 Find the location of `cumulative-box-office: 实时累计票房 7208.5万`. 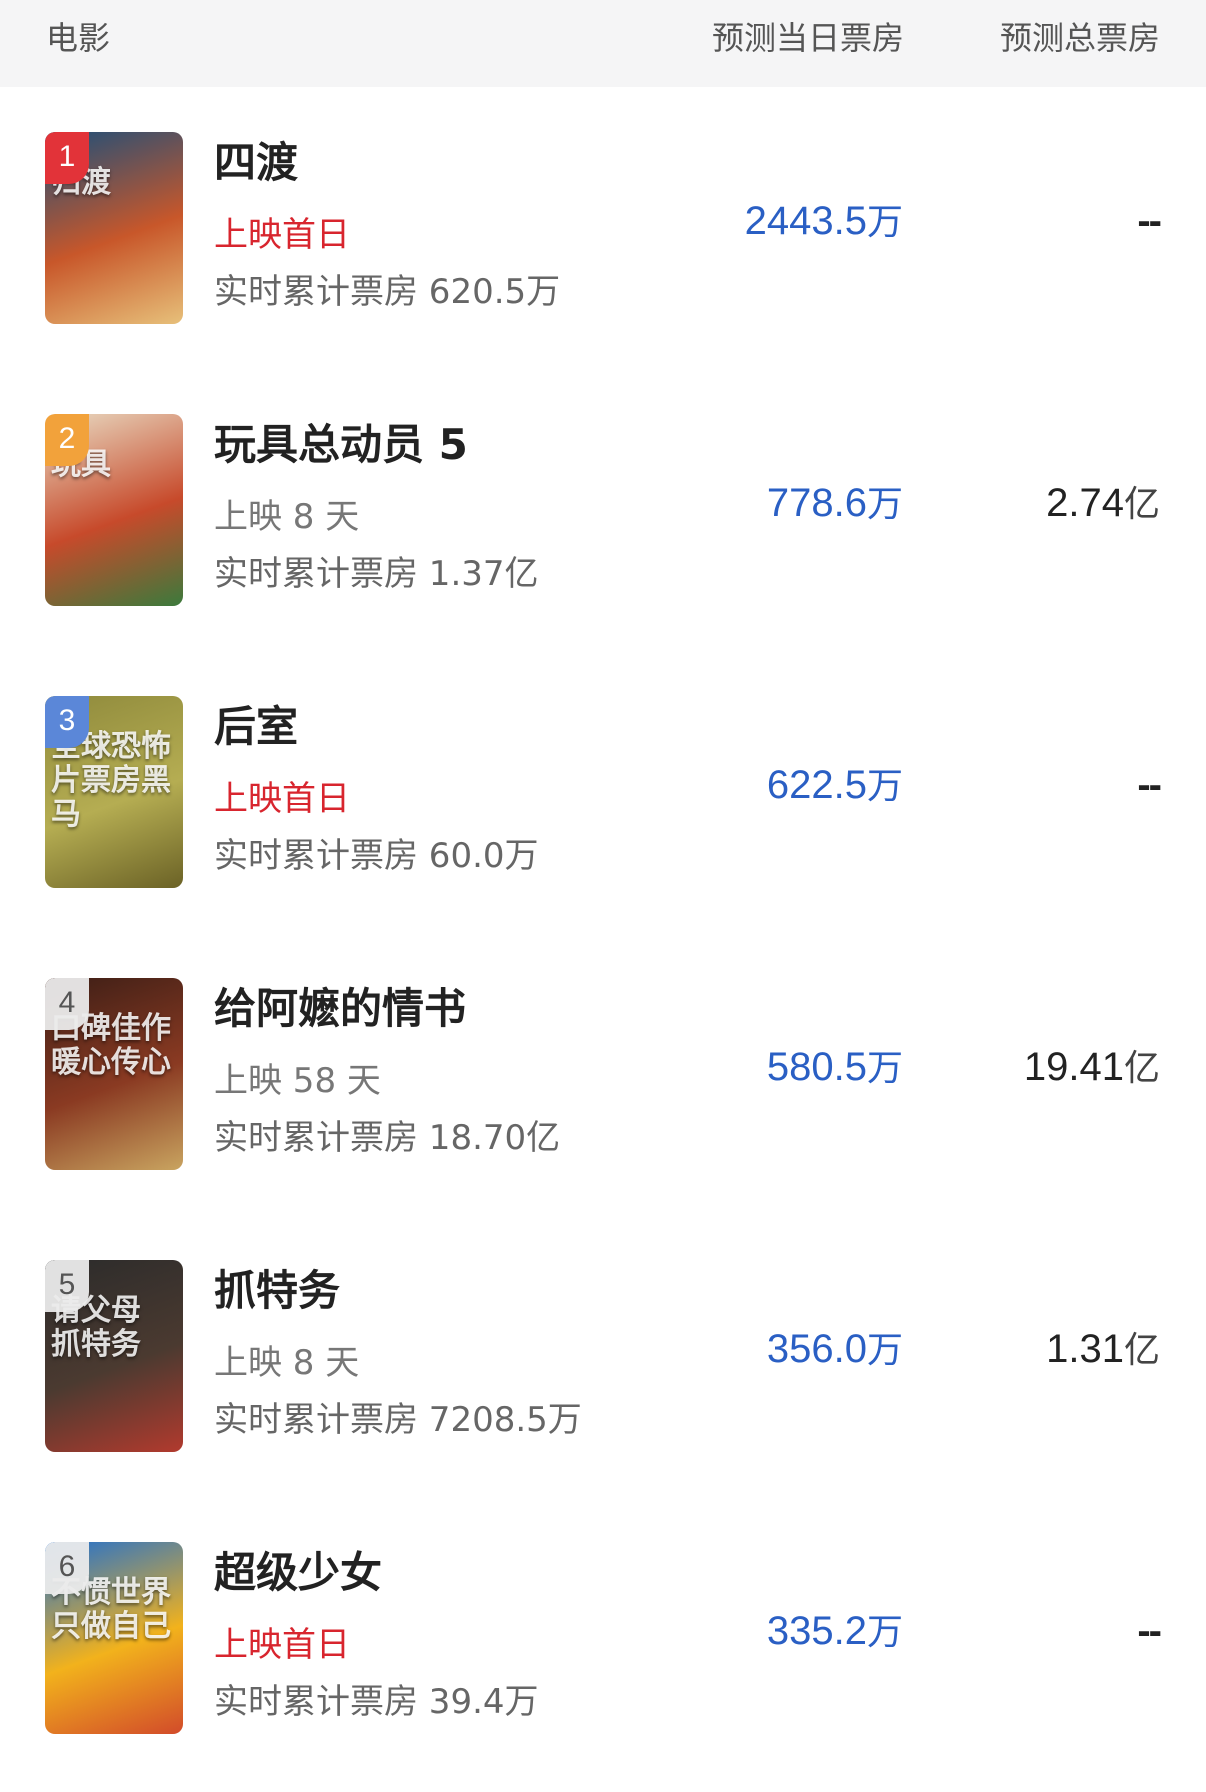

cumulative-box-office: 实时累计票房 7208.5万 is located at coordinates (398, 1420).